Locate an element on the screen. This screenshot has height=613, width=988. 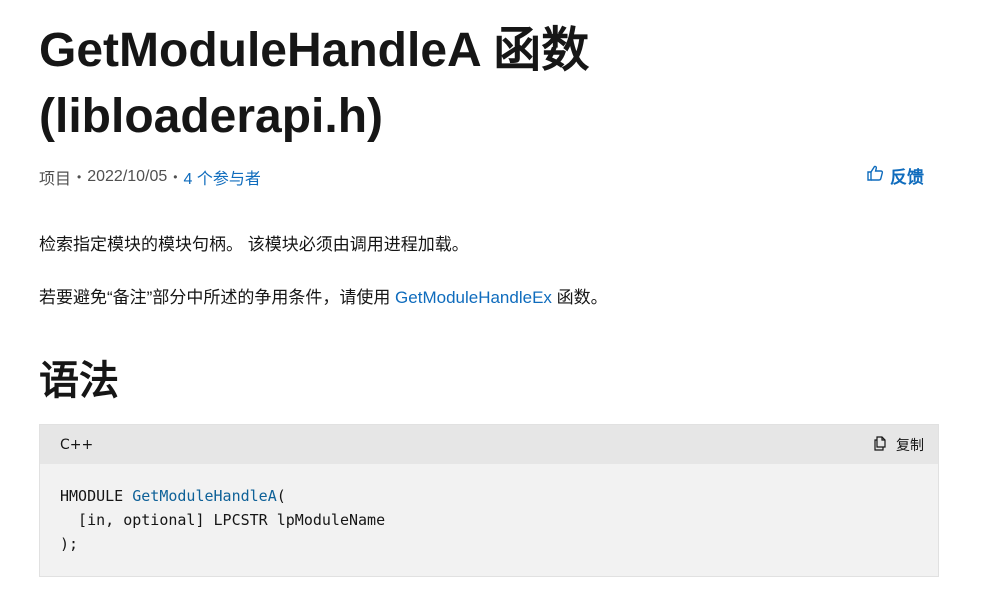
contributors-link: 4 个参与者 is located at coordinates (222, 177).